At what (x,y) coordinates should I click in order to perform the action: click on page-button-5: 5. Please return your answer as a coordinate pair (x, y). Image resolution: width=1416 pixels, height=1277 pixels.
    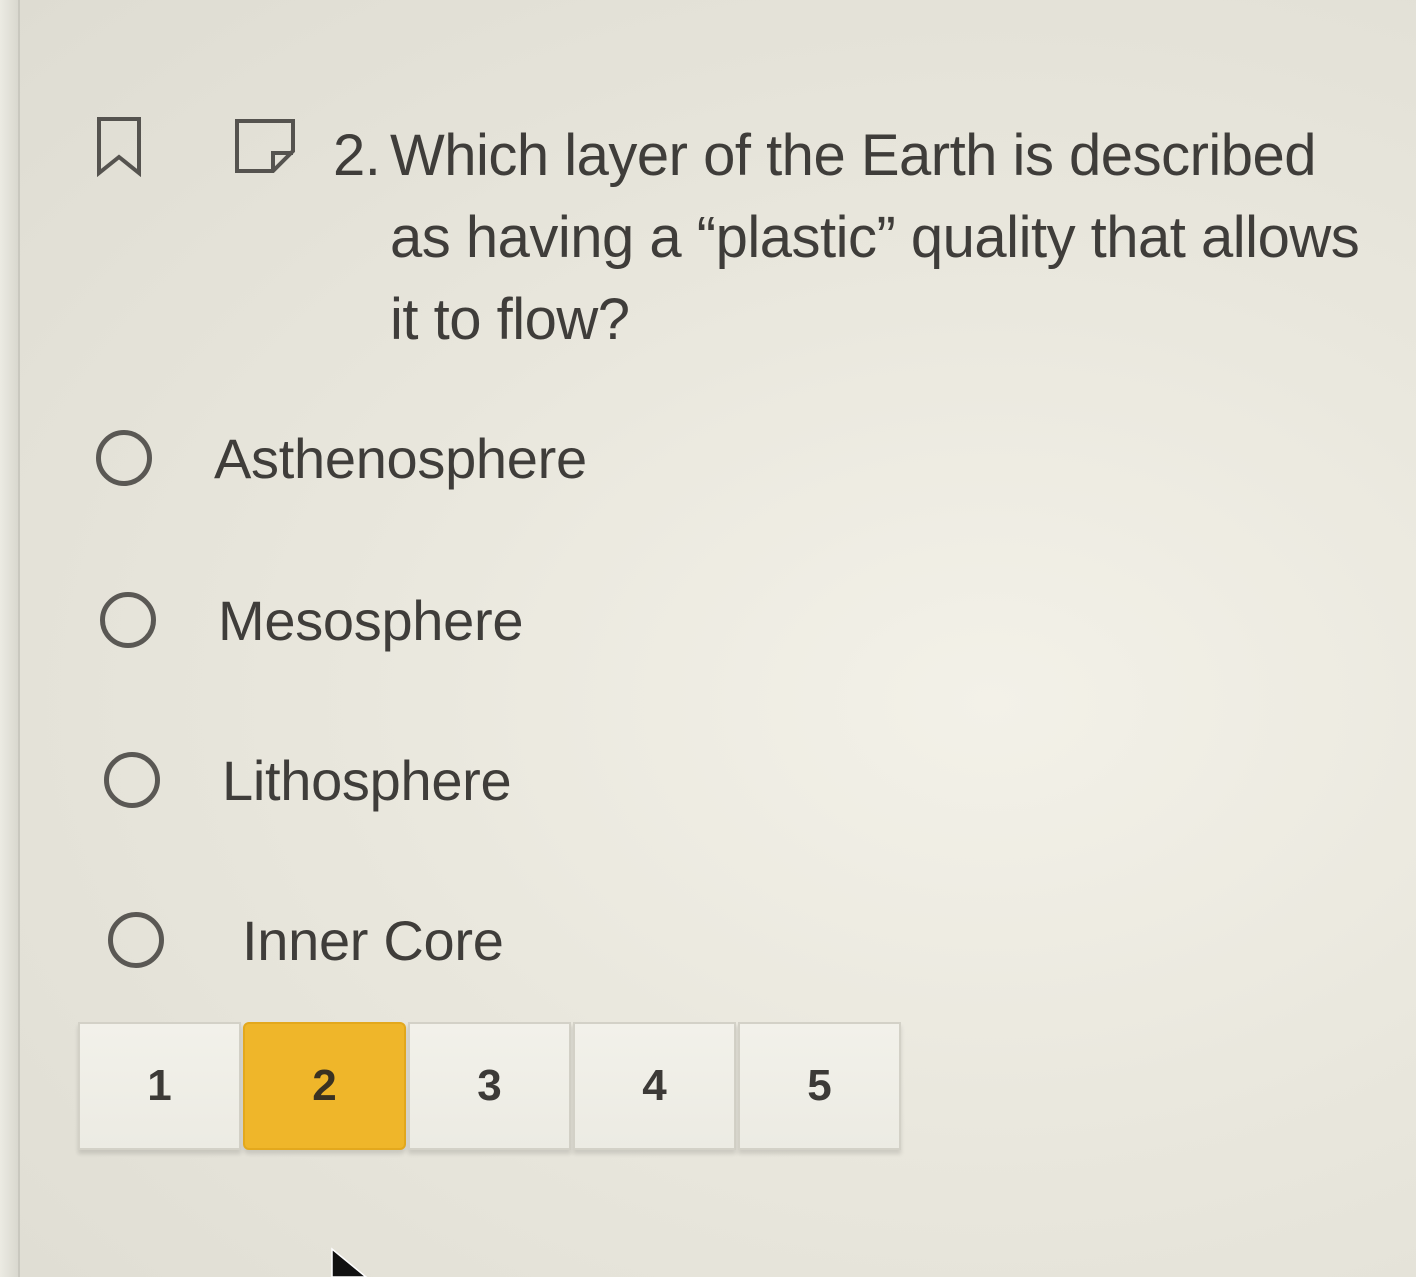
    Looking at the image, I should click on (819, 1086).